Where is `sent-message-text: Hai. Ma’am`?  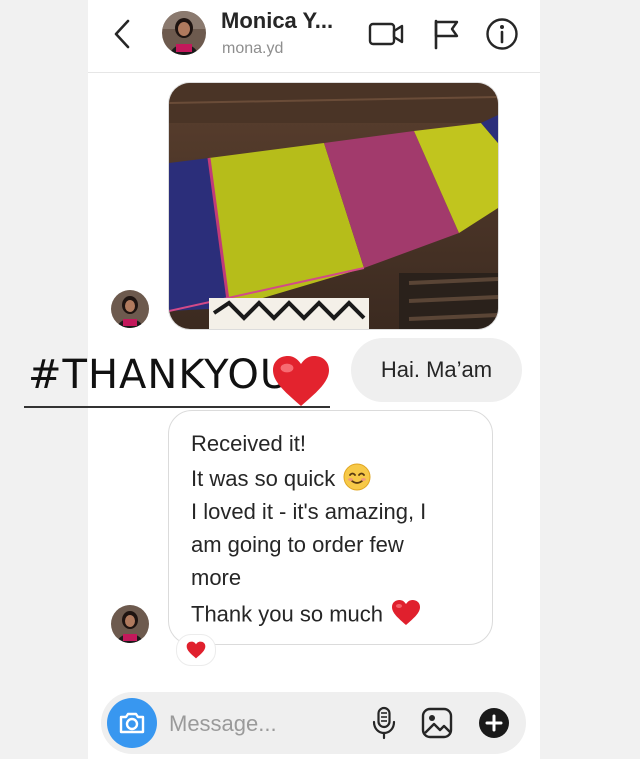
sent-message-text: Hai. Ma’am is located at coordinates (436, 369).